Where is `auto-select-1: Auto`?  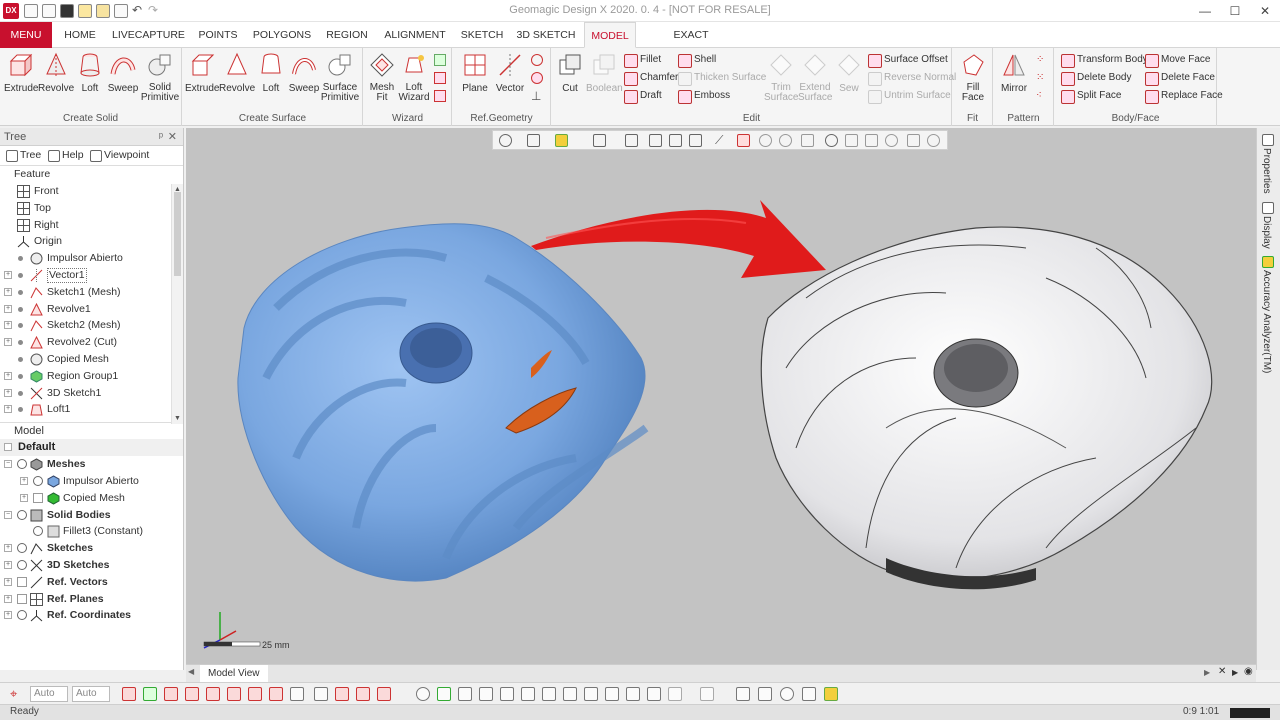
auto-select-1: Auto is located at coordinates (49, 694).